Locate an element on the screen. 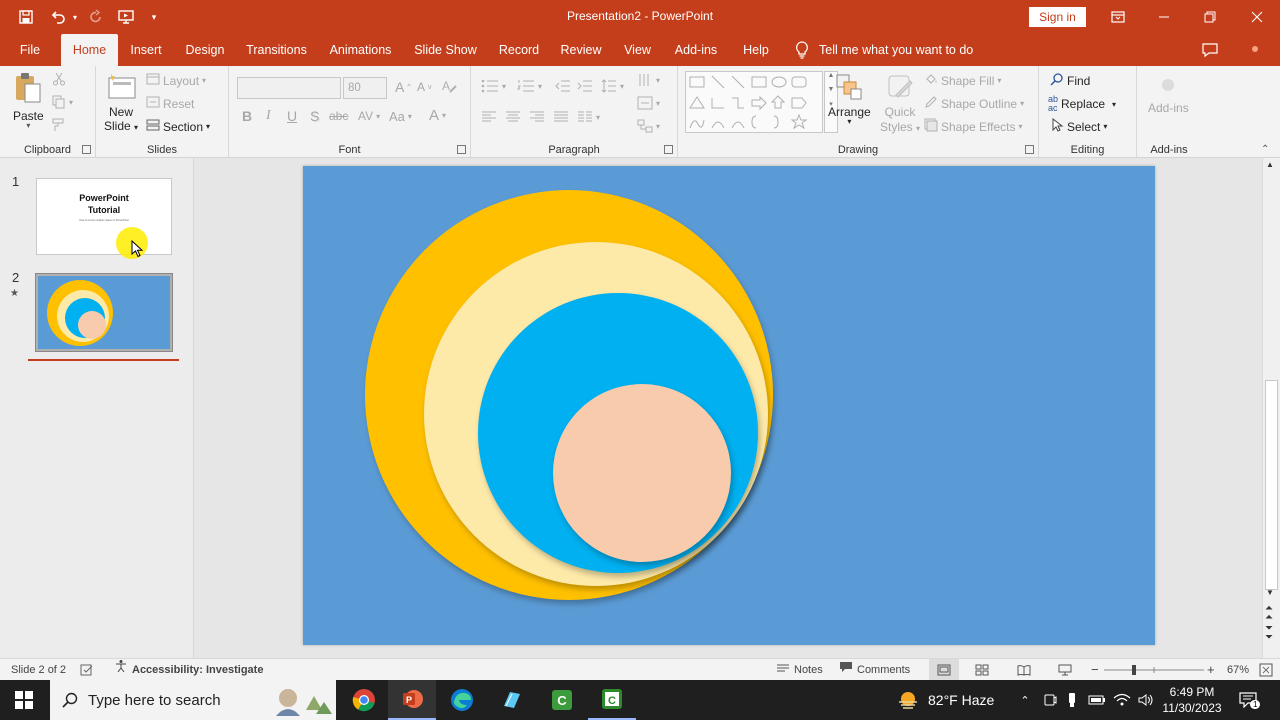 This screenshot has height=720, width=1280. scroll-down-icon: ▼ is located at coordinates (1270, 592).